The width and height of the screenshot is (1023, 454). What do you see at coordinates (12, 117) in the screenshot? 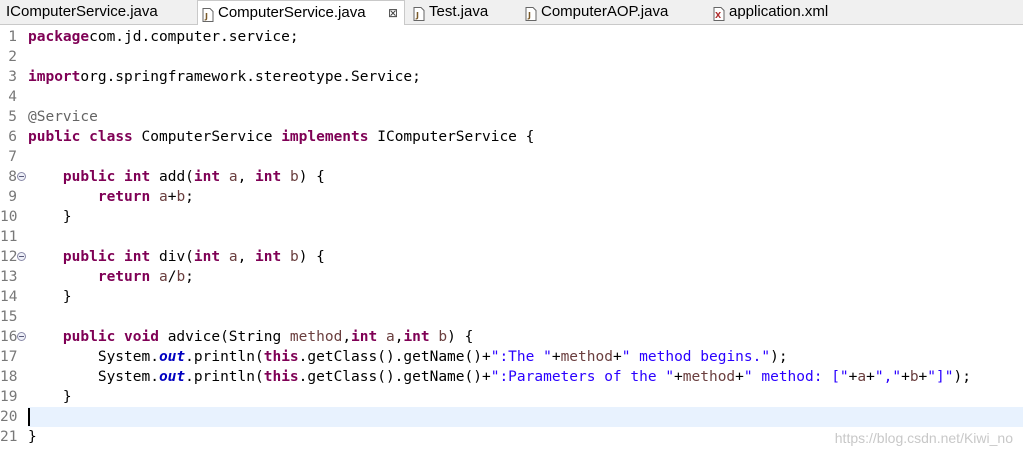
I see `line-number: 5` at bounding box center [12, 117].